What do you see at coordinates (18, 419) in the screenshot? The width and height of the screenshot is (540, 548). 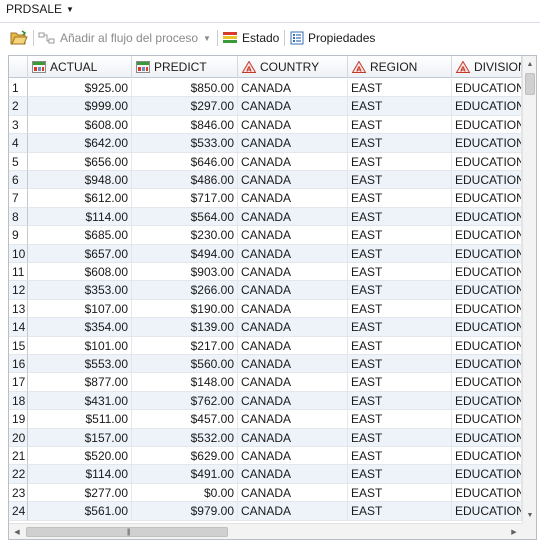 I see `row-number: 19` at bounding box center [18, 419].